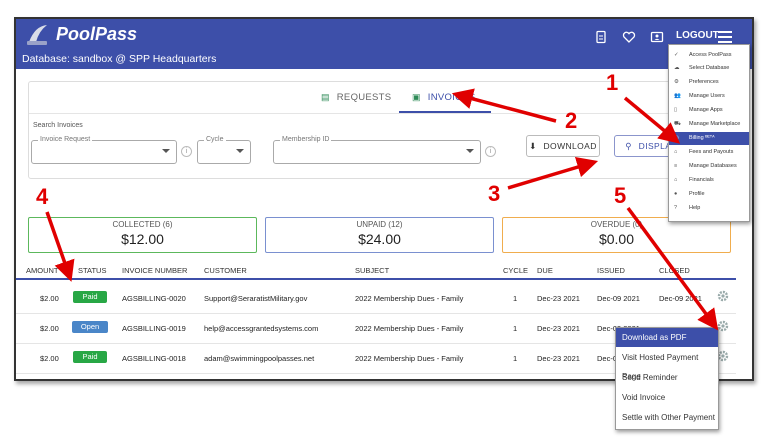 The image size is (762, 442). I want to click on download-as-pdf-option: Download as PDF, so click(667, 337).